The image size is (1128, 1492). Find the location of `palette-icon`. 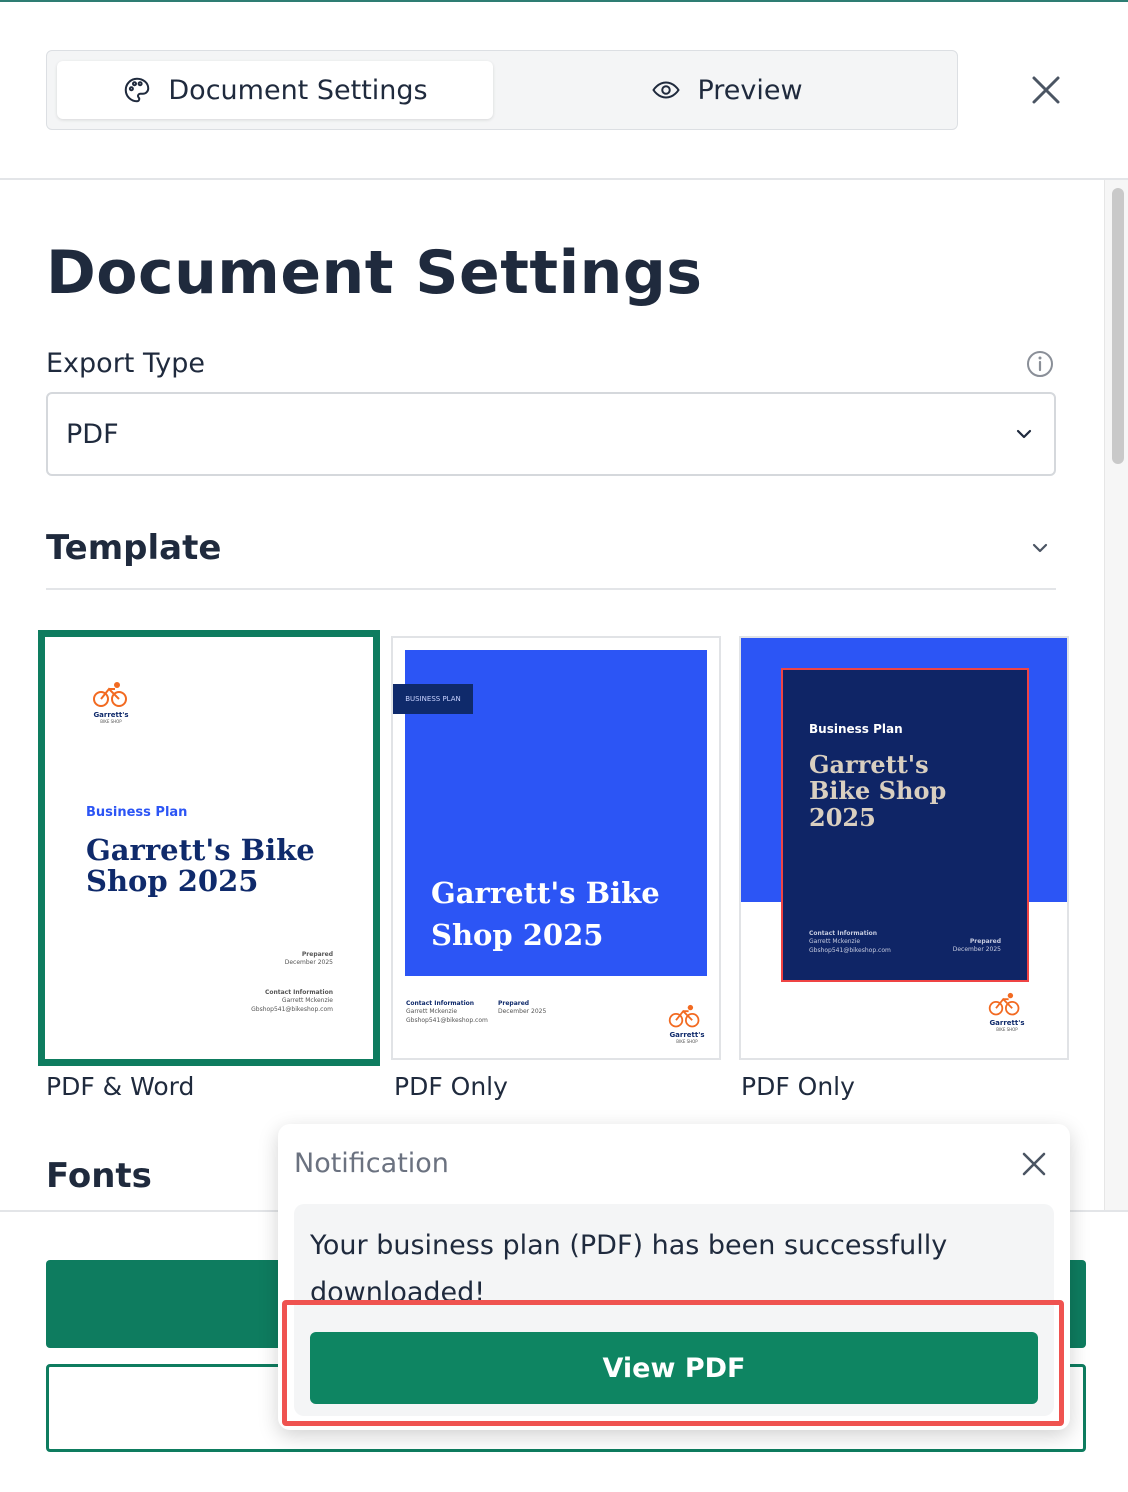

palette-icon is located at coordinates (137, 90).